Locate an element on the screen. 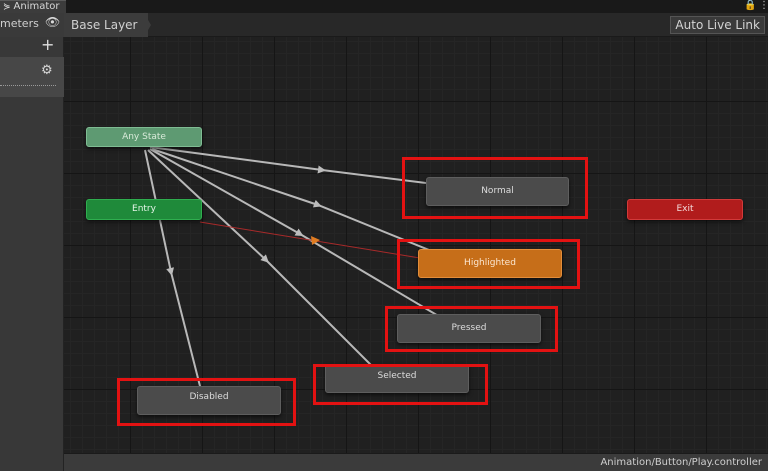 This screenshot has width=768, height=471. highlight-box-disabled is located at coordinates (206, 402).